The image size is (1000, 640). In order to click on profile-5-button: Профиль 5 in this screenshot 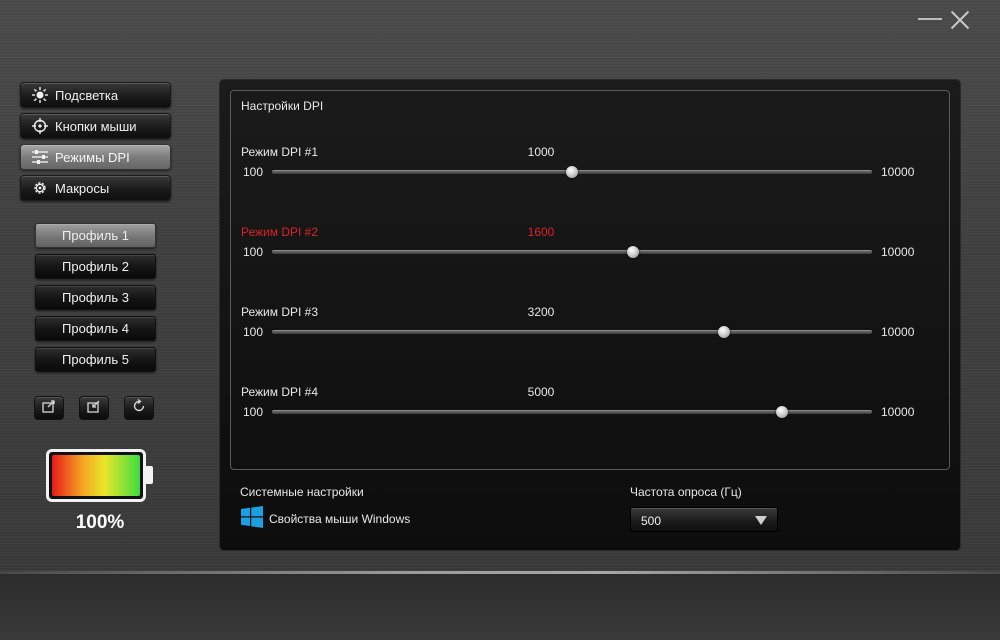, I will do `click(95, 359)`.